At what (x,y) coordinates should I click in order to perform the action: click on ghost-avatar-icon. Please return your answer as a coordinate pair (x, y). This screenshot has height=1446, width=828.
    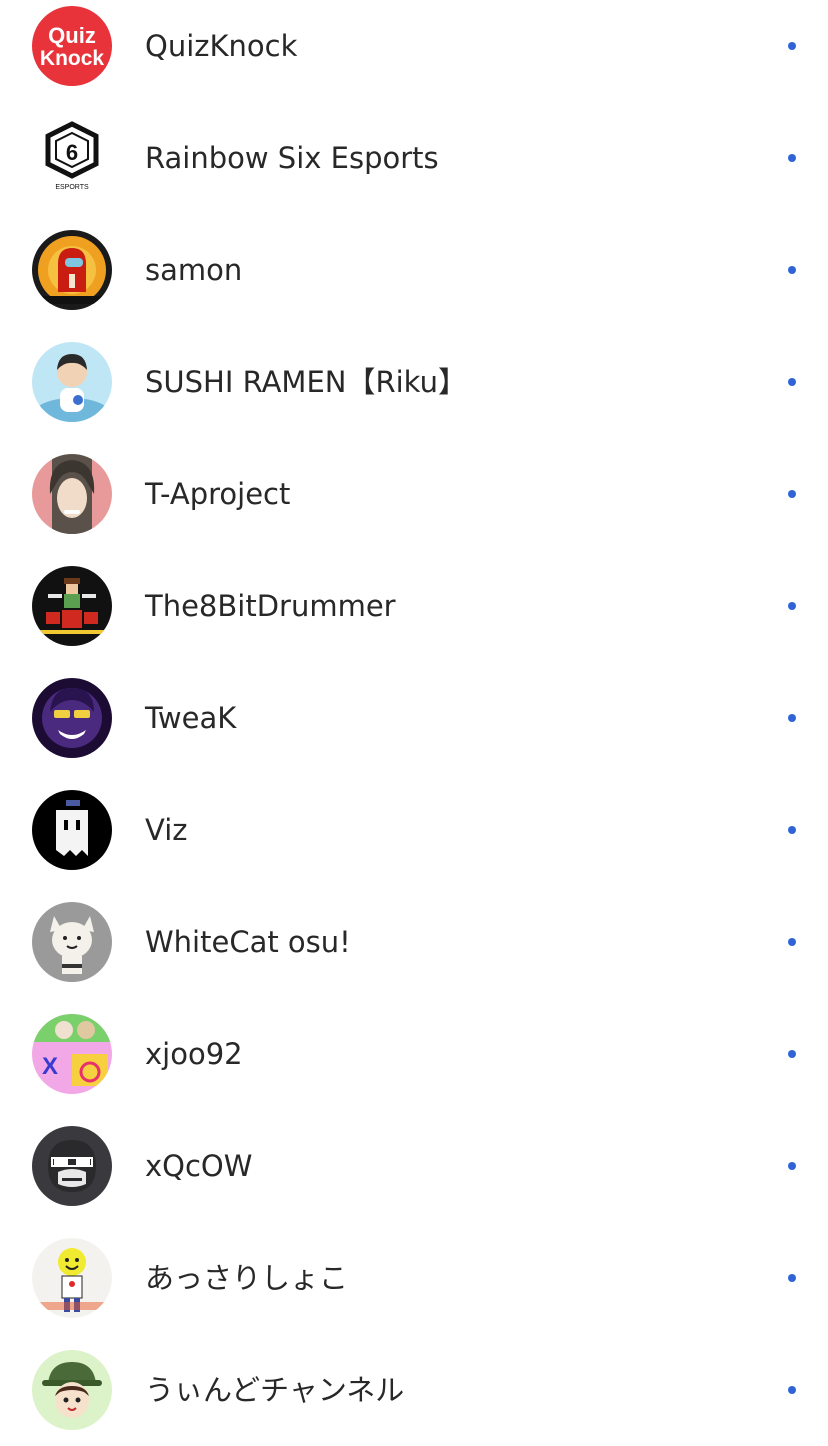
    Looking at the image, I should click on (72, 830).